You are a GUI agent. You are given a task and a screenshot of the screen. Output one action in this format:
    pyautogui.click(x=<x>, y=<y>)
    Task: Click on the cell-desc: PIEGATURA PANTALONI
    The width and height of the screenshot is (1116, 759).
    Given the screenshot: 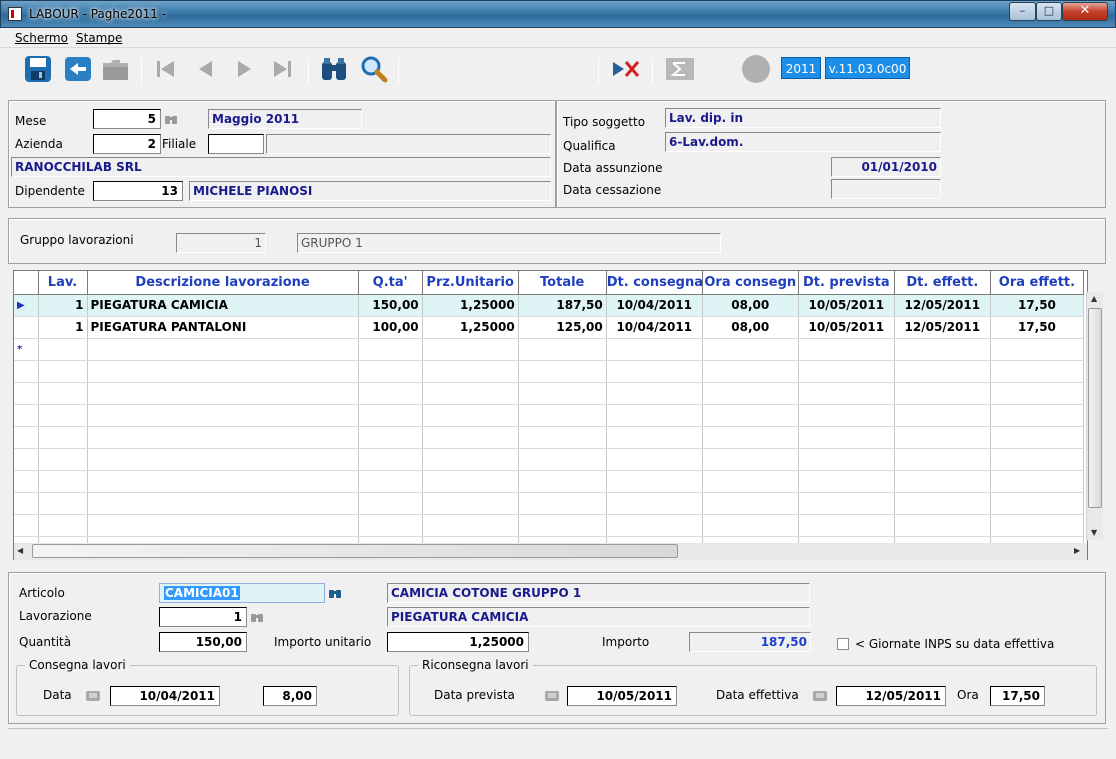 What is the action you would take?
    pyautogui.click(x=223, y=327)
    